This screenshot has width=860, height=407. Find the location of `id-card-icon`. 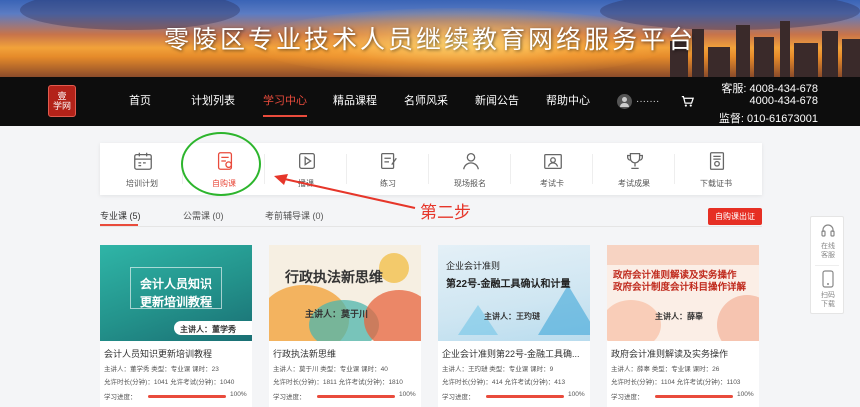

id-card-icon is located at coordinates (553, 161).